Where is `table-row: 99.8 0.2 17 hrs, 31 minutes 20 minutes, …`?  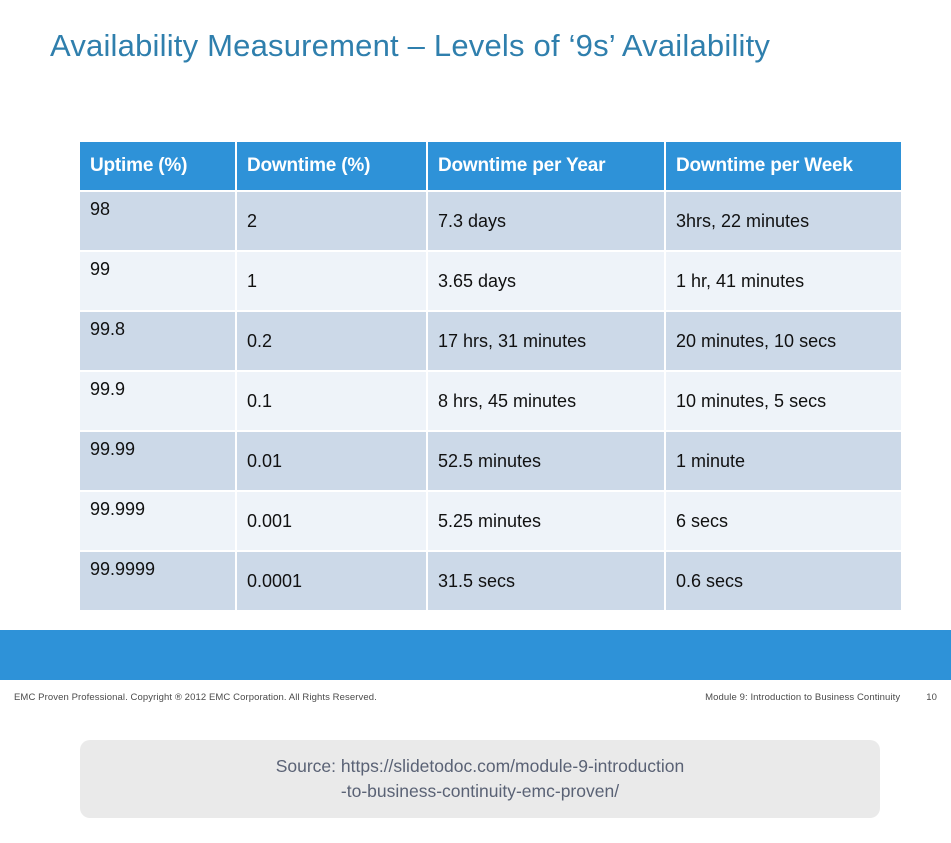 table-row: 99.8 0.2 17 hrs, 31 minutes 20 minutes, … is located at coordinates (490, 341).